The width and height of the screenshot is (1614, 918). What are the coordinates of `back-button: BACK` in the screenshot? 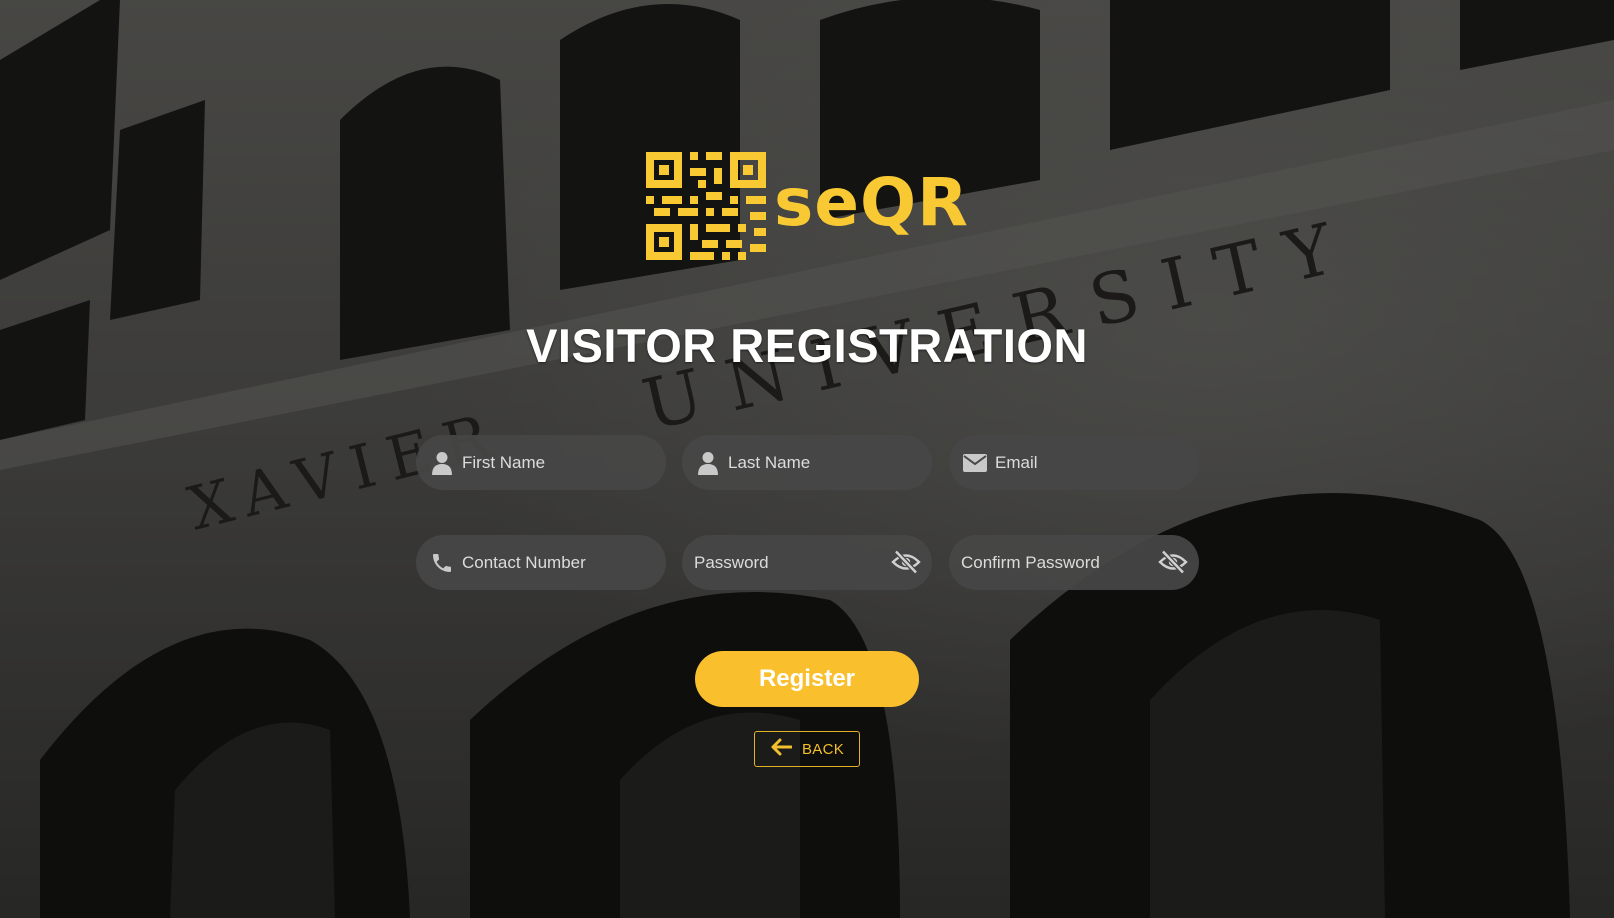 It's located at (807, 749).